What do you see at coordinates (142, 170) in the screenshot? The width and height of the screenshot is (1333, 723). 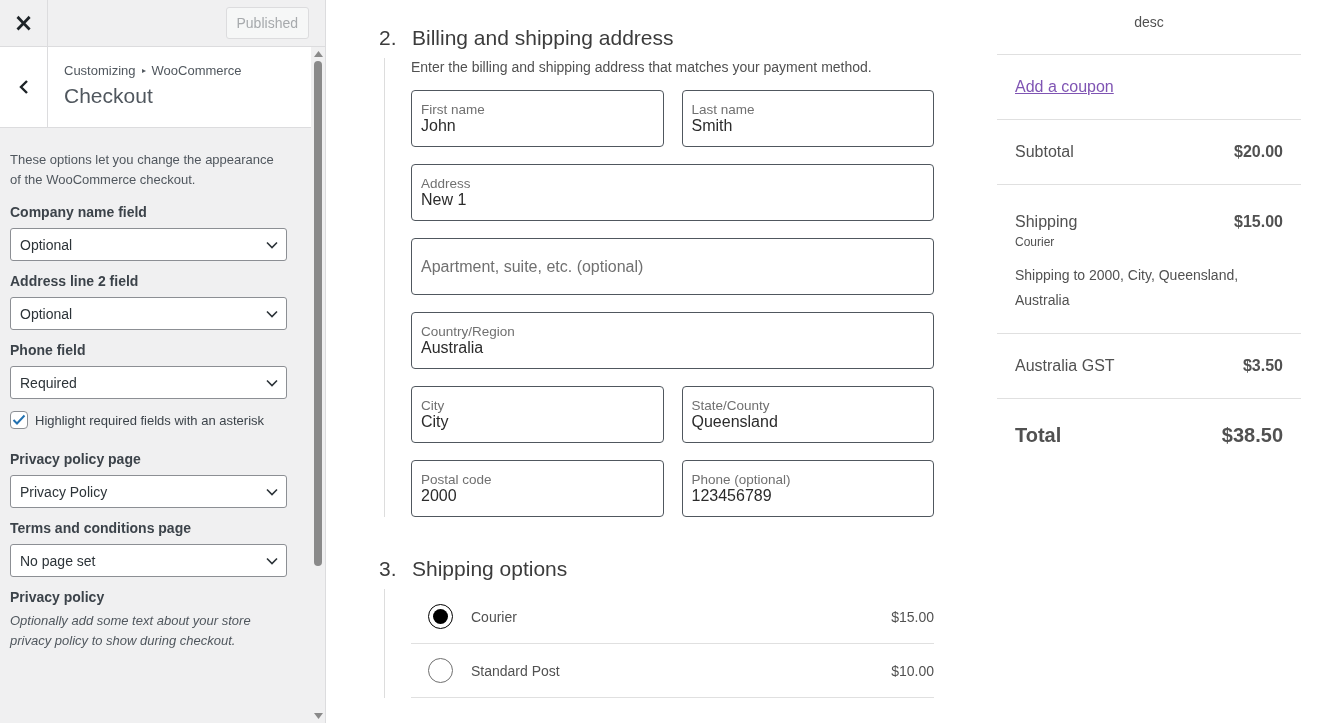 I see `section-description: These options let you change the appearance of the WooCommerce checkout.` at bounding box center [142, 170].